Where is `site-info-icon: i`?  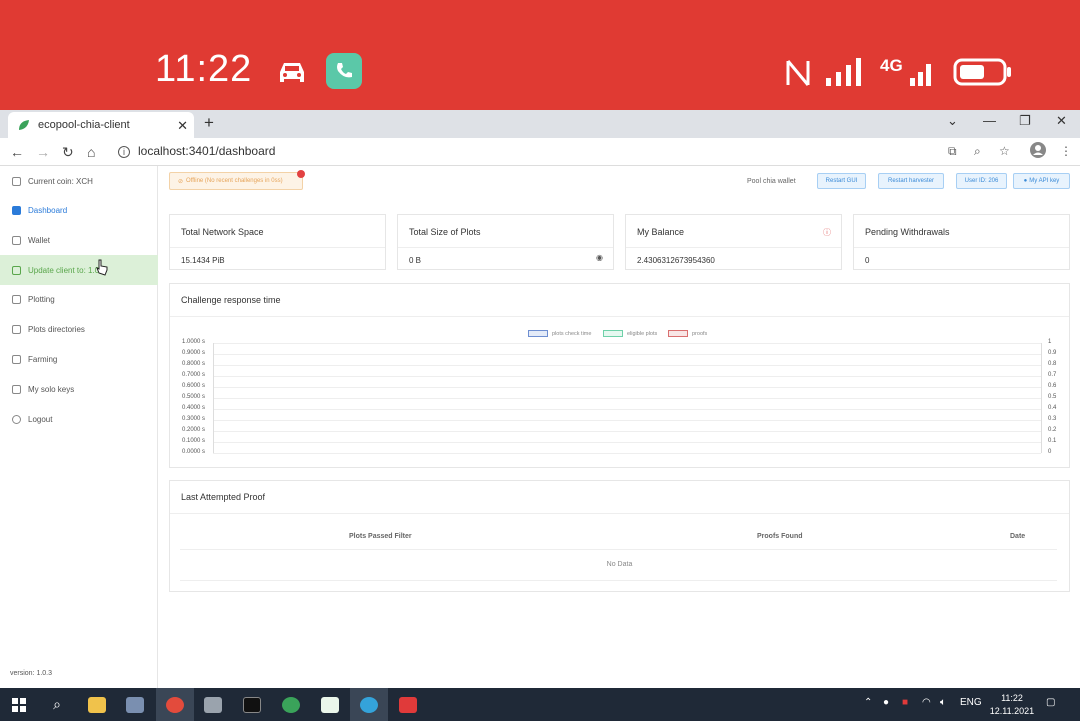
site-info-icon: i is located at coordinates (124, 152).